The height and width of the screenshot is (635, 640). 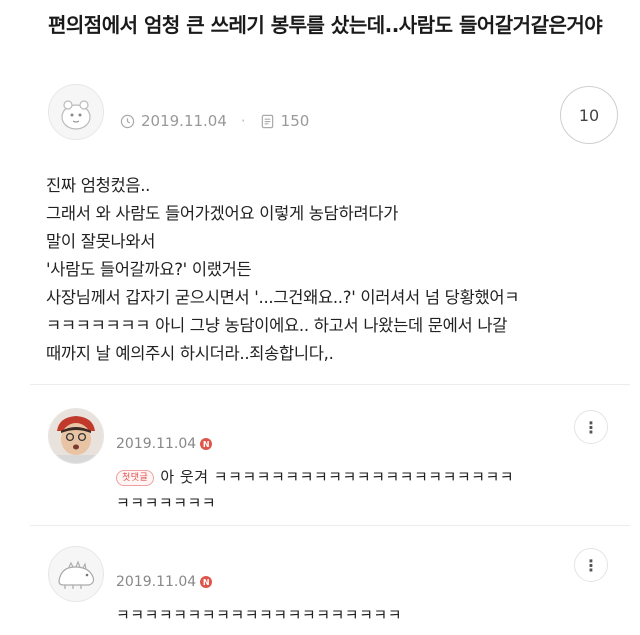 I want to click on comment-line: ㅋㅋㅋㅋㅋㅋㅋ, so click(x=166, y=503).